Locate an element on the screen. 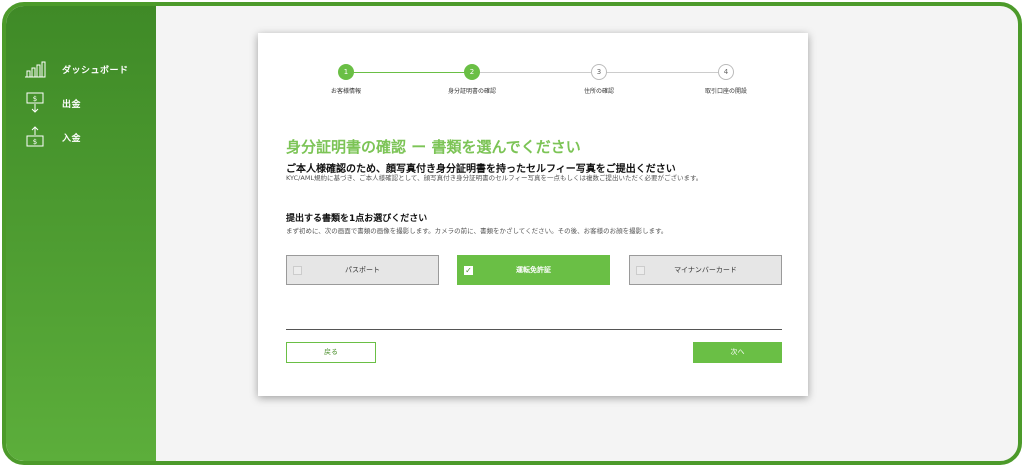 The image size is (1024, 467). sidebar: ダッシュボード $ 出金 $ 入金 is located at coordinates (81, 233).